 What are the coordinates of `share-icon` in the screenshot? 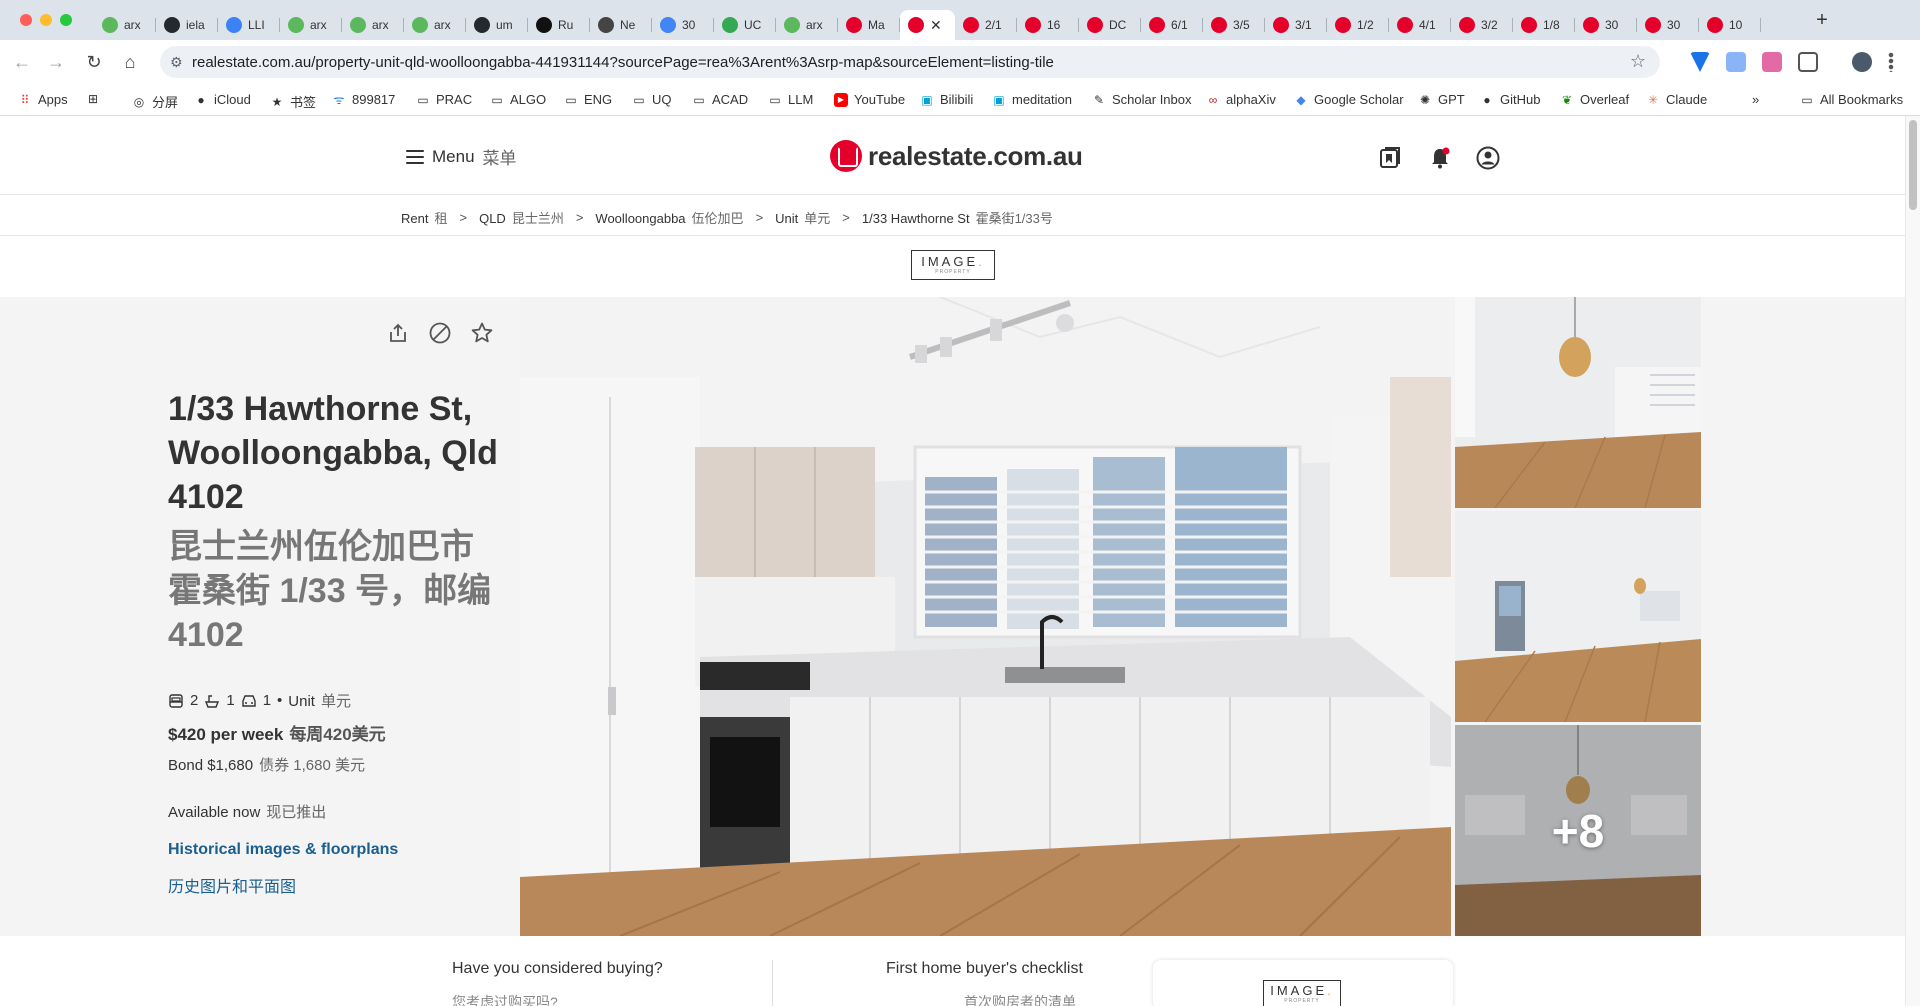 It's located at (398, 333).